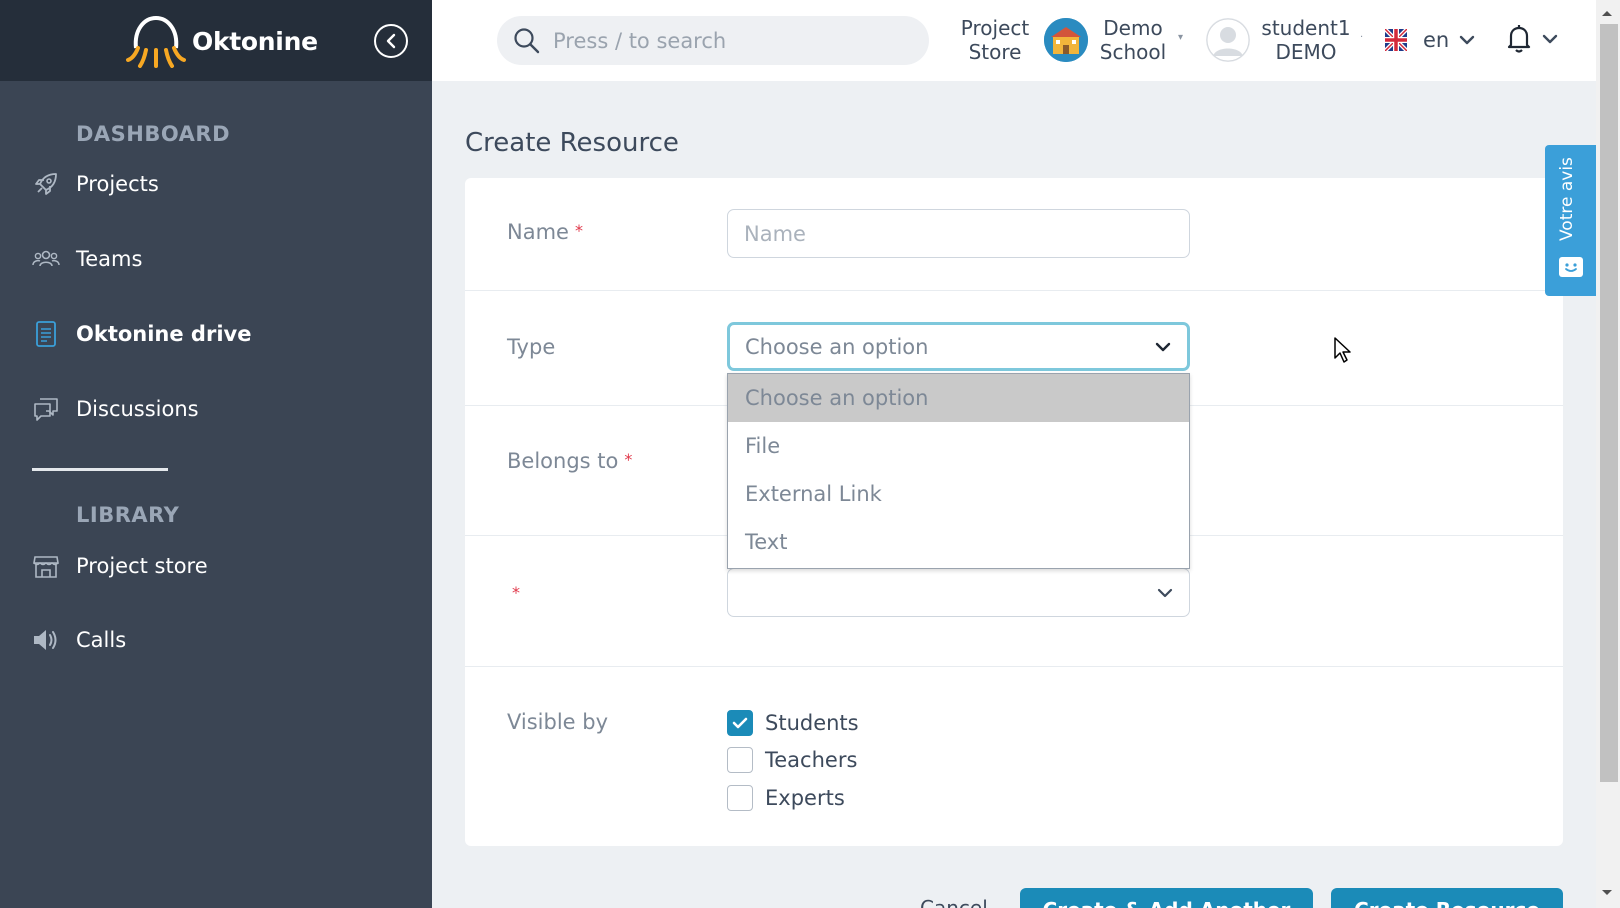 Image resolution: width=1620 pixels, height=908 pixels. What do you see at coordinates (153, 134) in the screenshot?
I see `sidebar-section-dashboard: DASHBOARD` at bounding box center [153, 134].